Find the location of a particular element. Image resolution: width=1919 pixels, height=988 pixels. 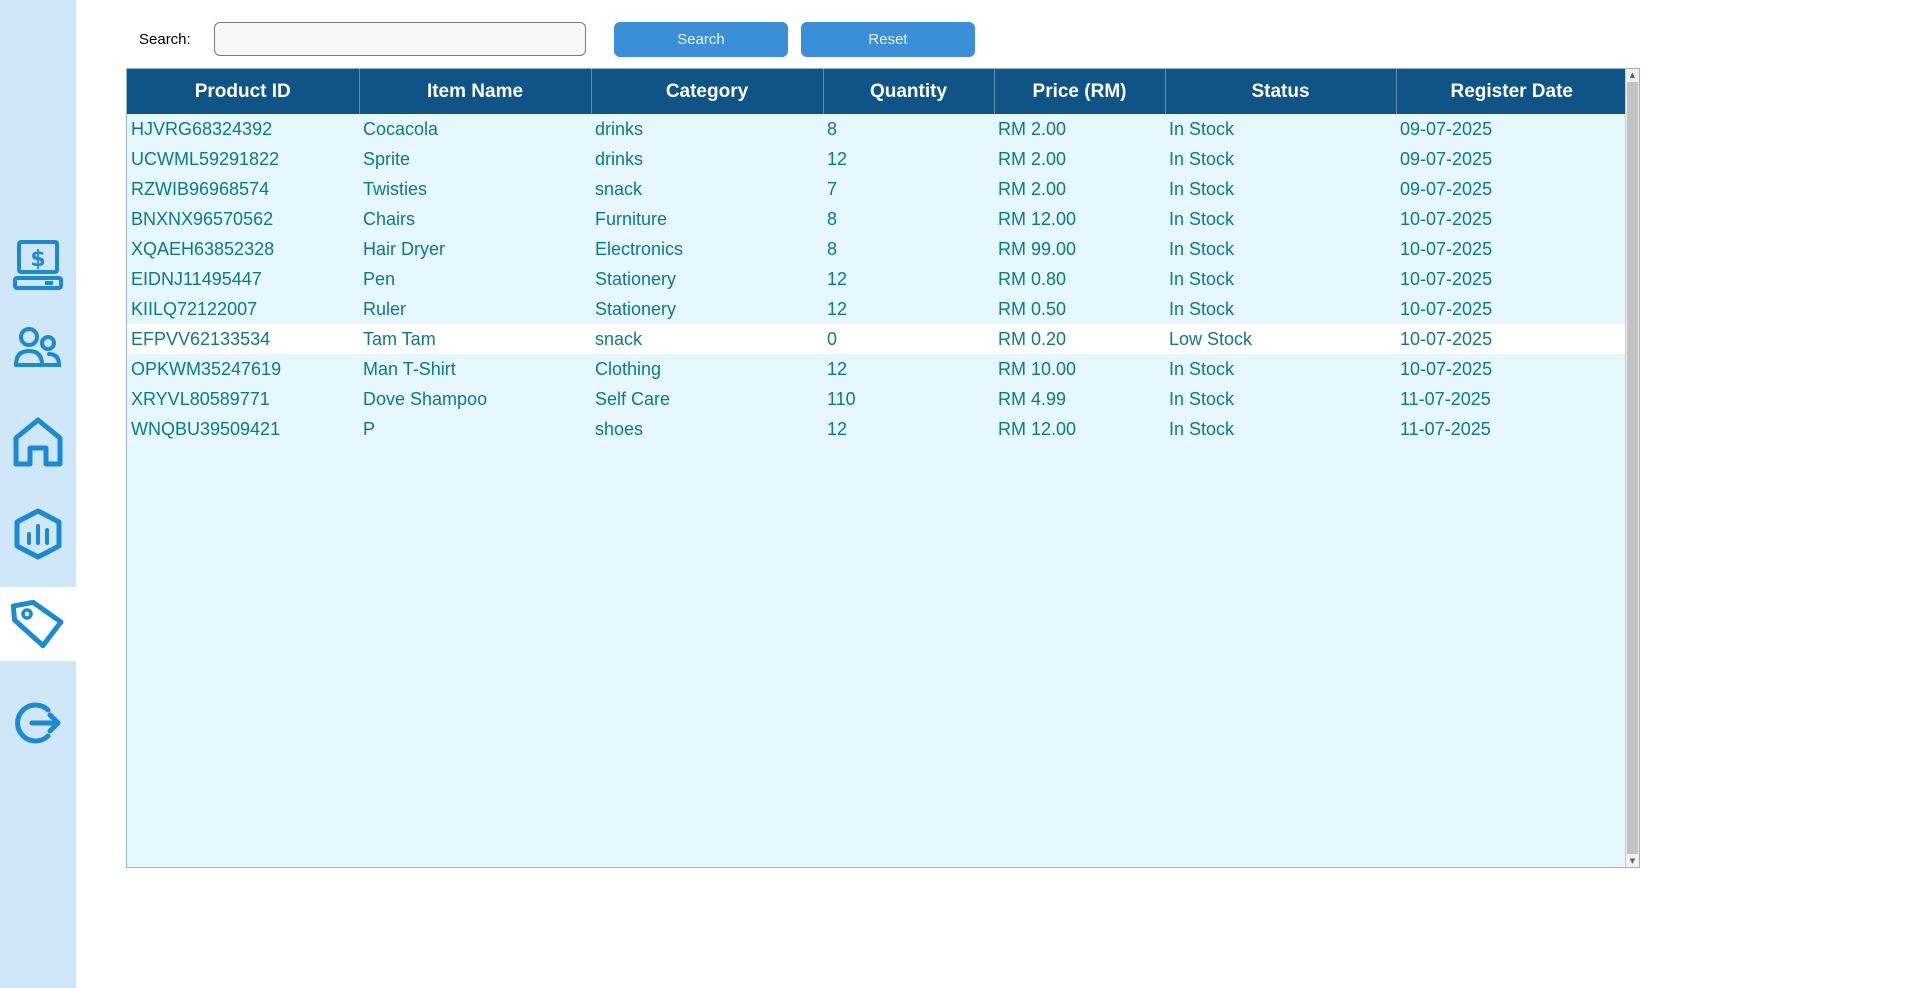

cashier-icon: $ is located at coordinates (38, 266).